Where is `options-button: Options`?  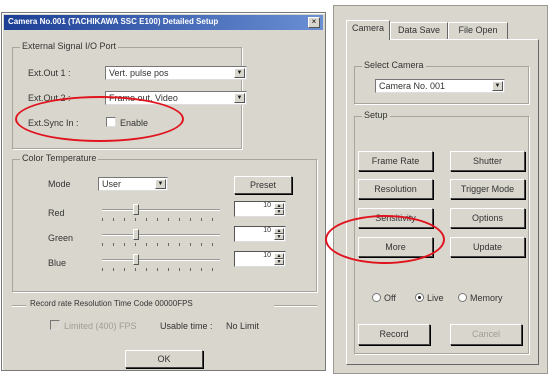 options-button: Options is located at coordinates (487, 218).